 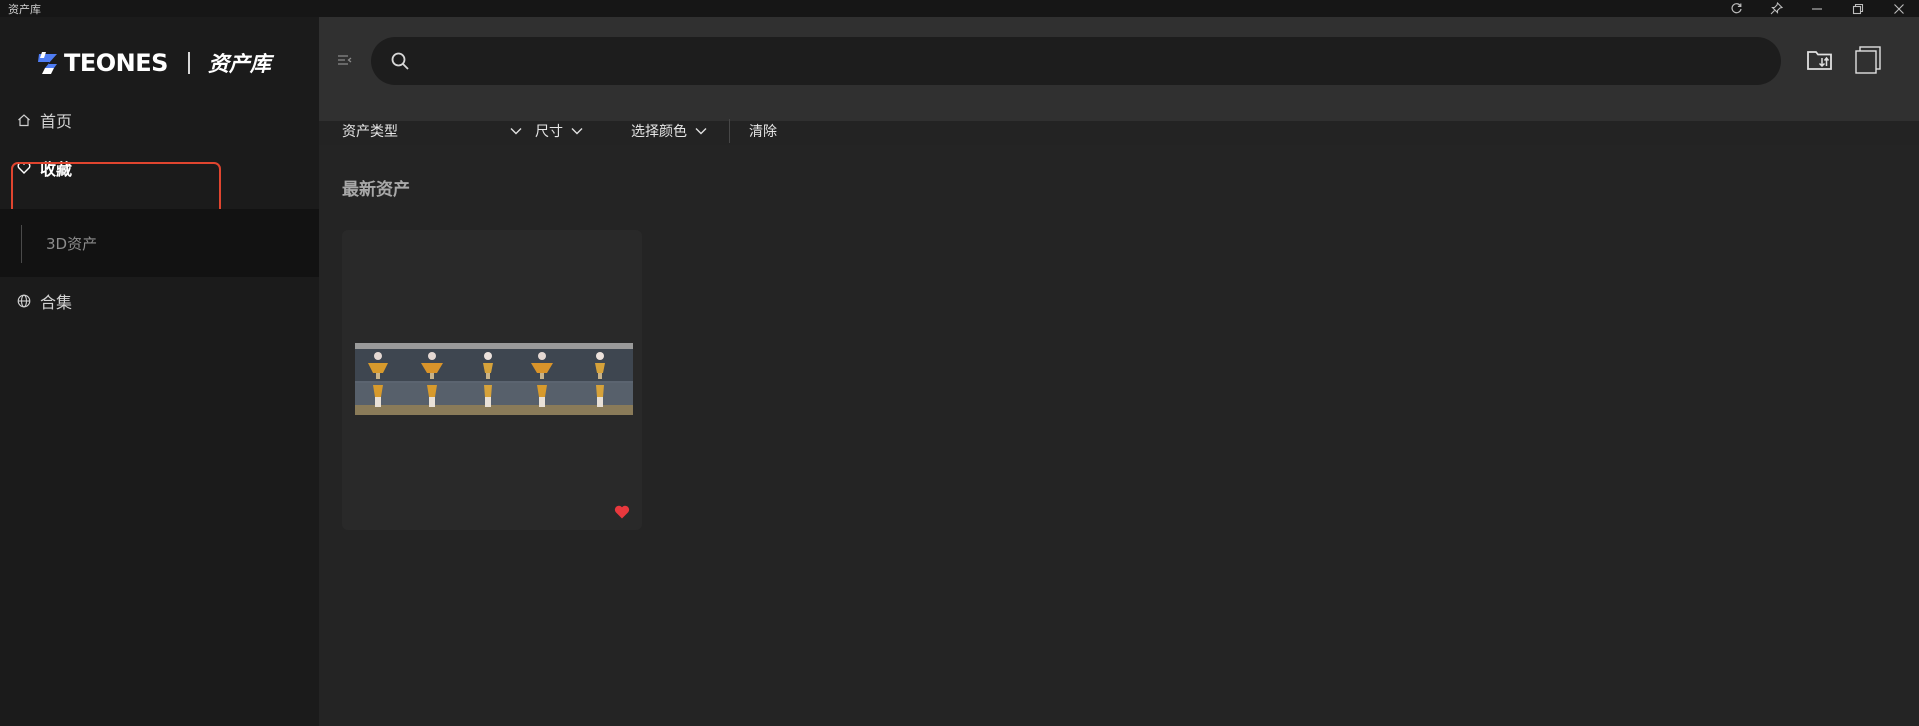 What do you see at coordinates (959, 8) in the screenshot?
I see `title-bar: 资产库` at bounding box center [959, 8].